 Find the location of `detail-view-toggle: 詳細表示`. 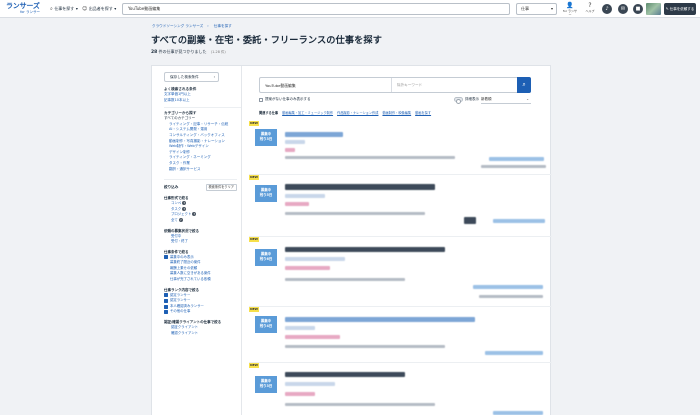

detail-view-toggle: 詳細表示 is located at coordinates (466, 100).